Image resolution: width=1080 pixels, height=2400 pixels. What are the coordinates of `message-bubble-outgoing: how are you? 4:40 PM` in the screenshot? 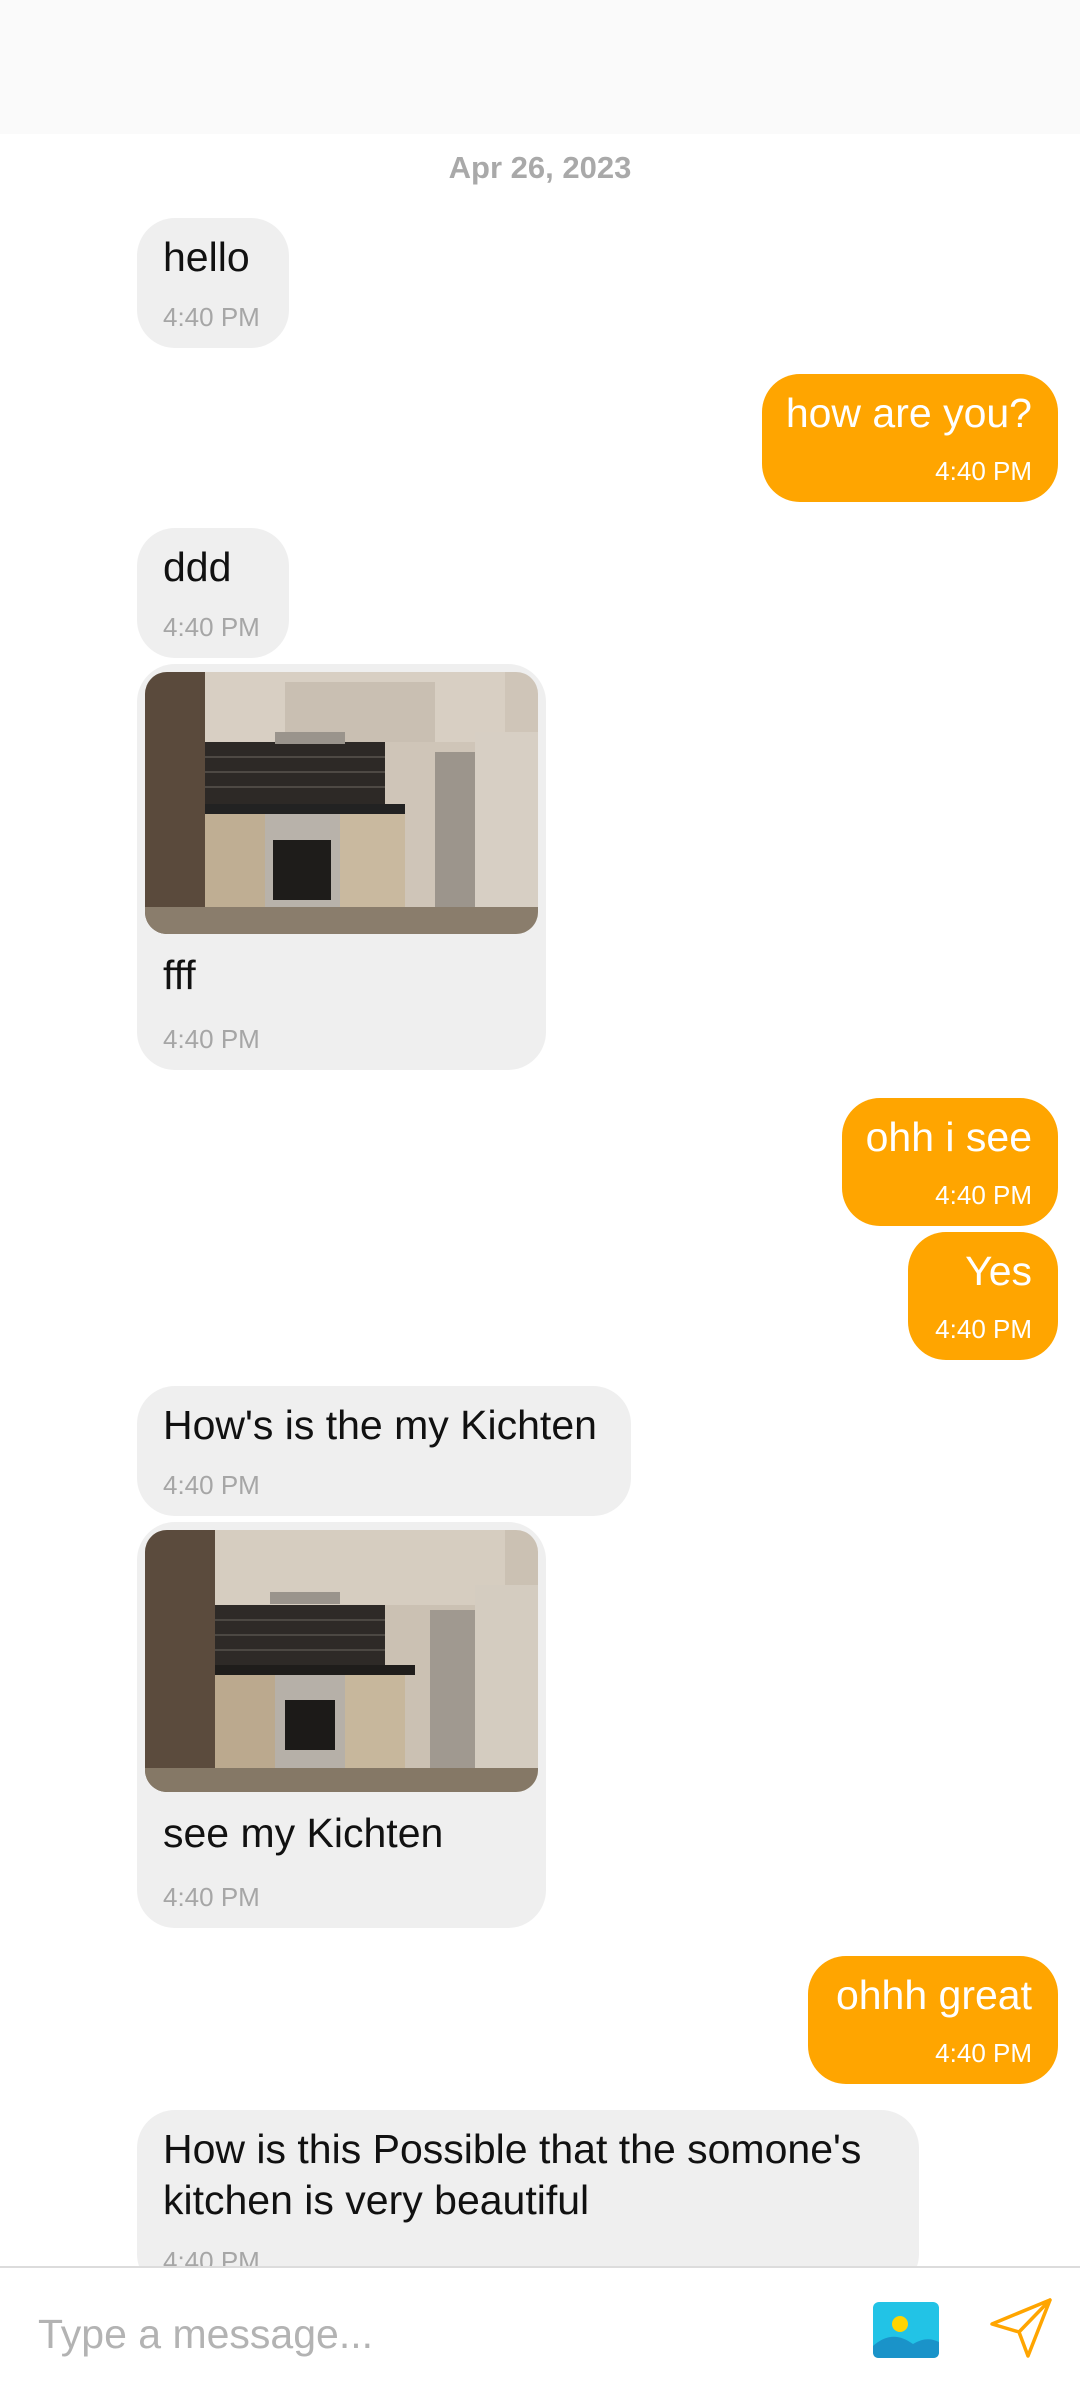 It's located at (910, 438).